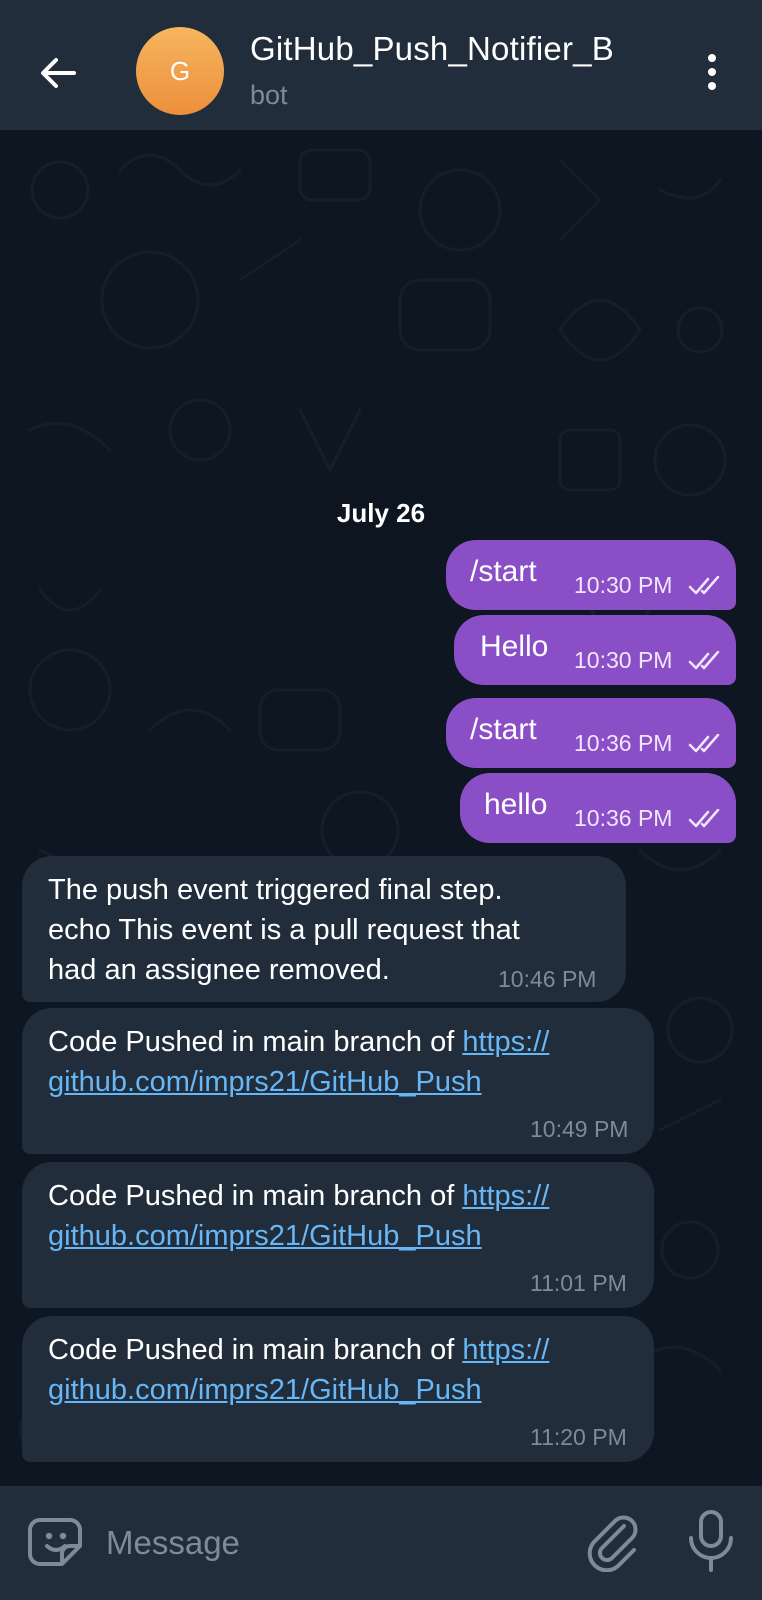 This screenshot has height=1600, width=762. I want to click on avatar: G, so click(180, 71).